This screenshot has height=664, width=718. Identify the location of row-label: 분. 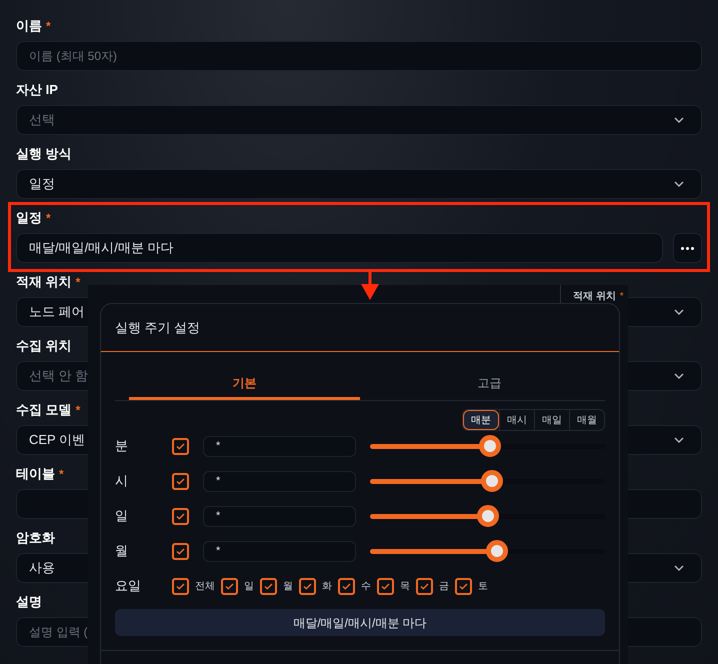
(122, 446).